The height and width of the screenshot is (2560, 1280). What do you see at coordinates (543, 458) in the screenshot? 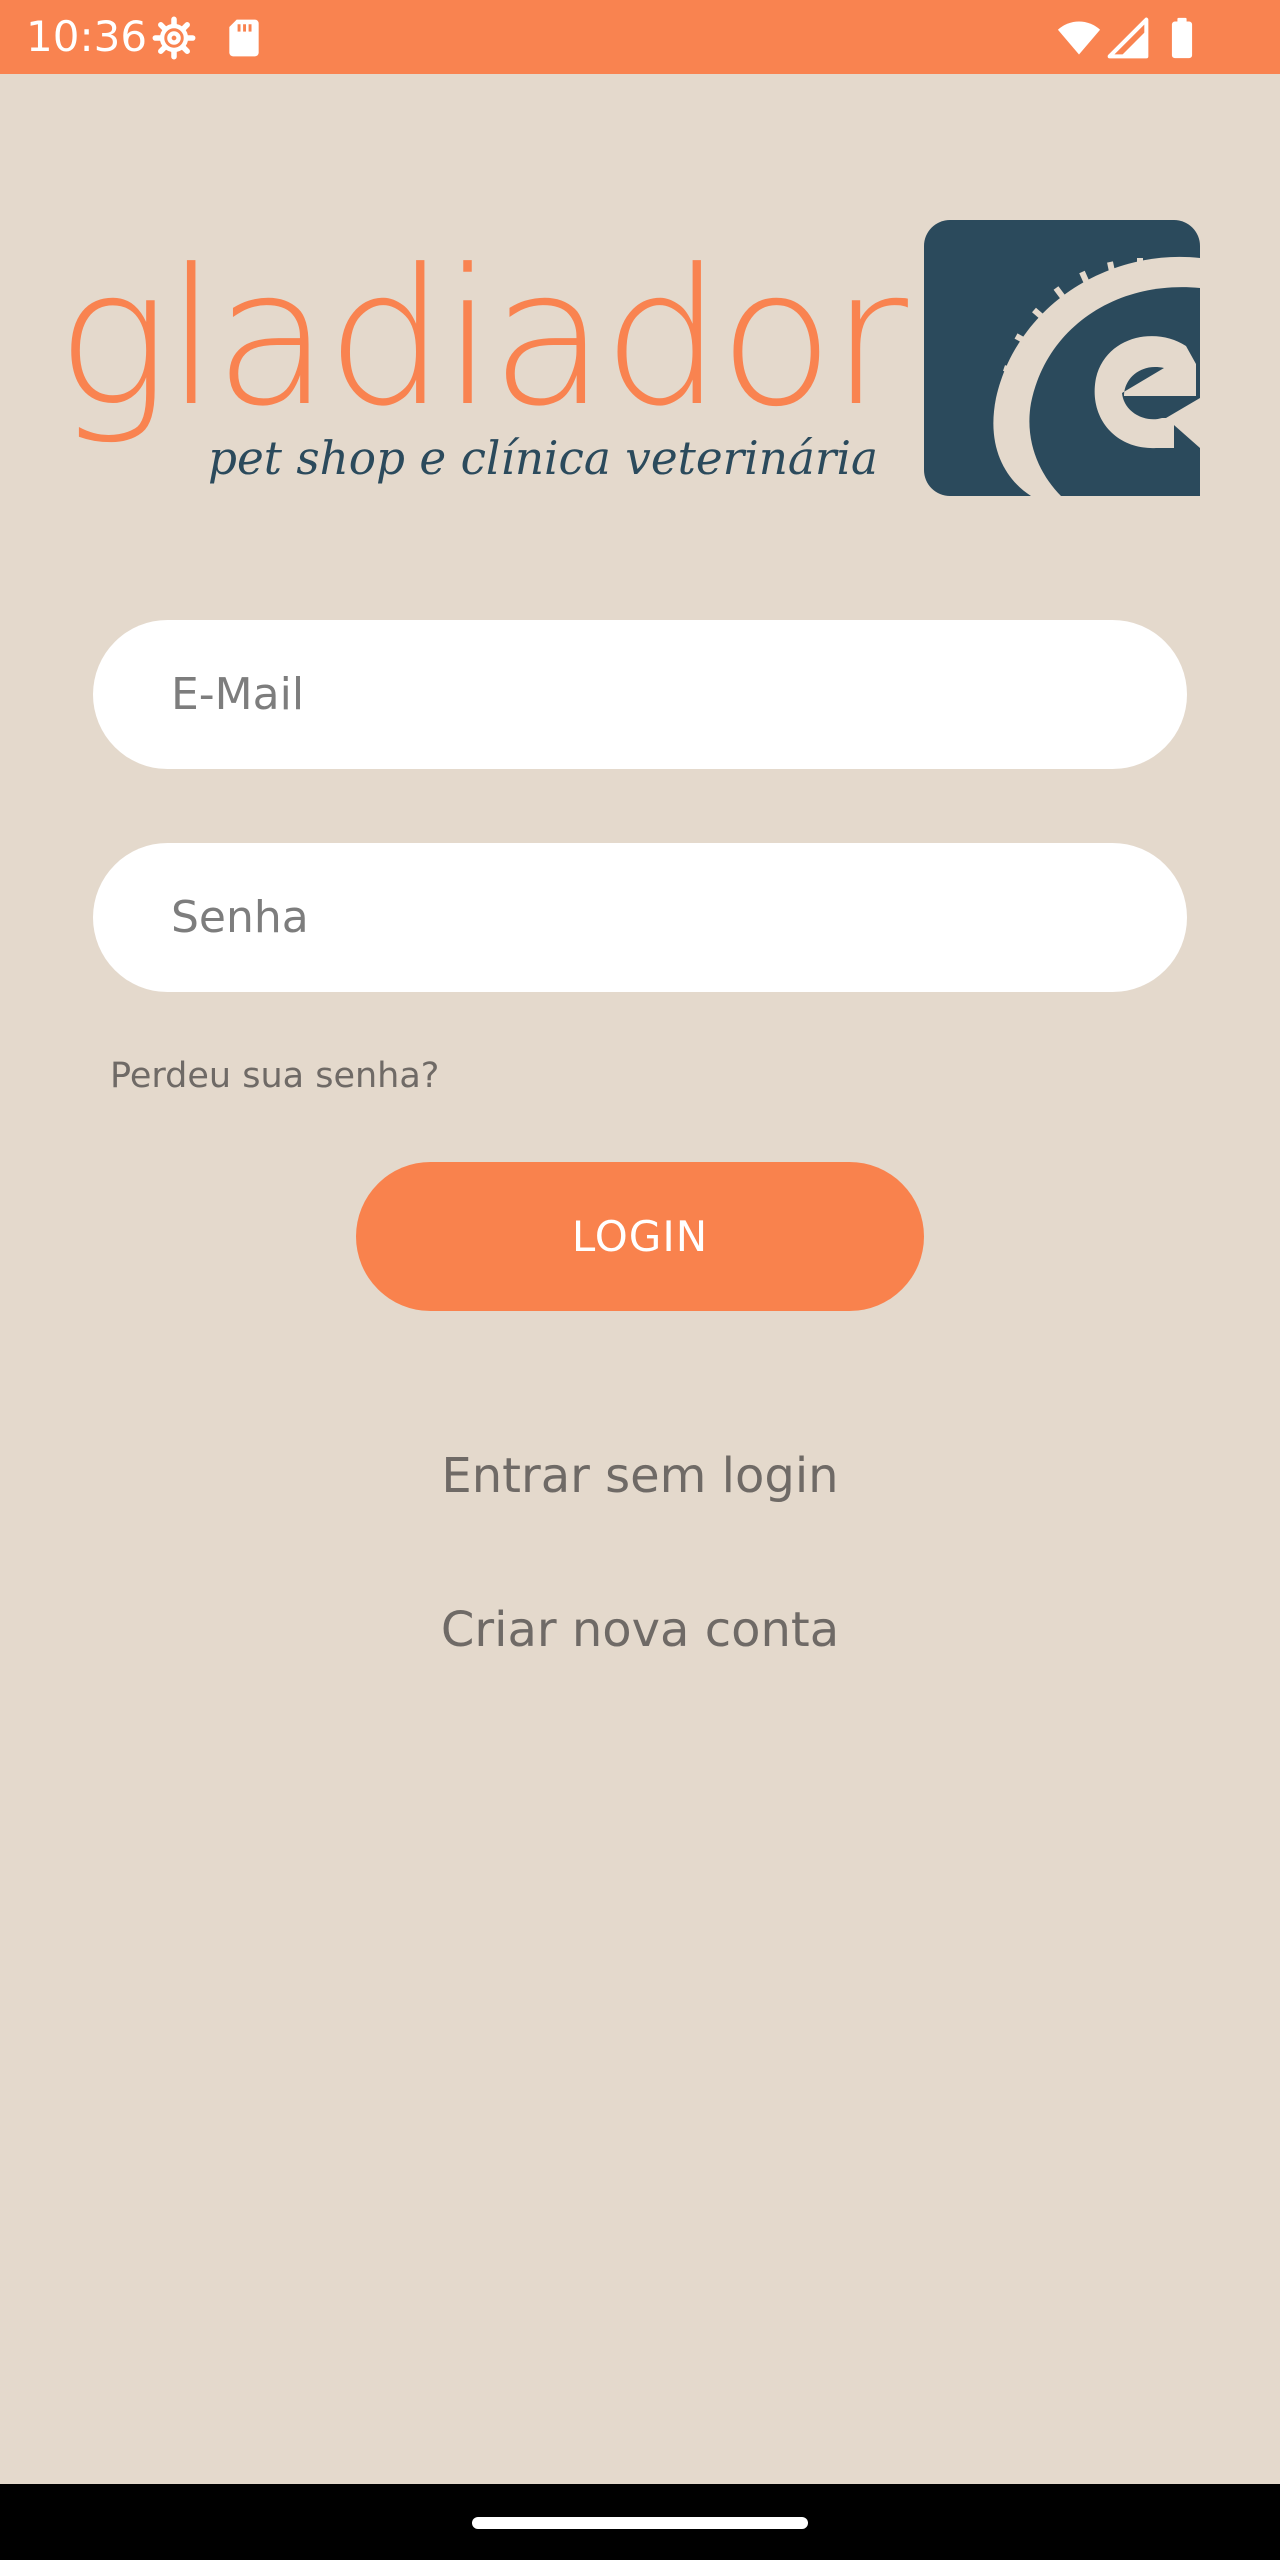
I see `logo-tagline: pet shop e clínica veterinária` at bounding box center [543, 458].